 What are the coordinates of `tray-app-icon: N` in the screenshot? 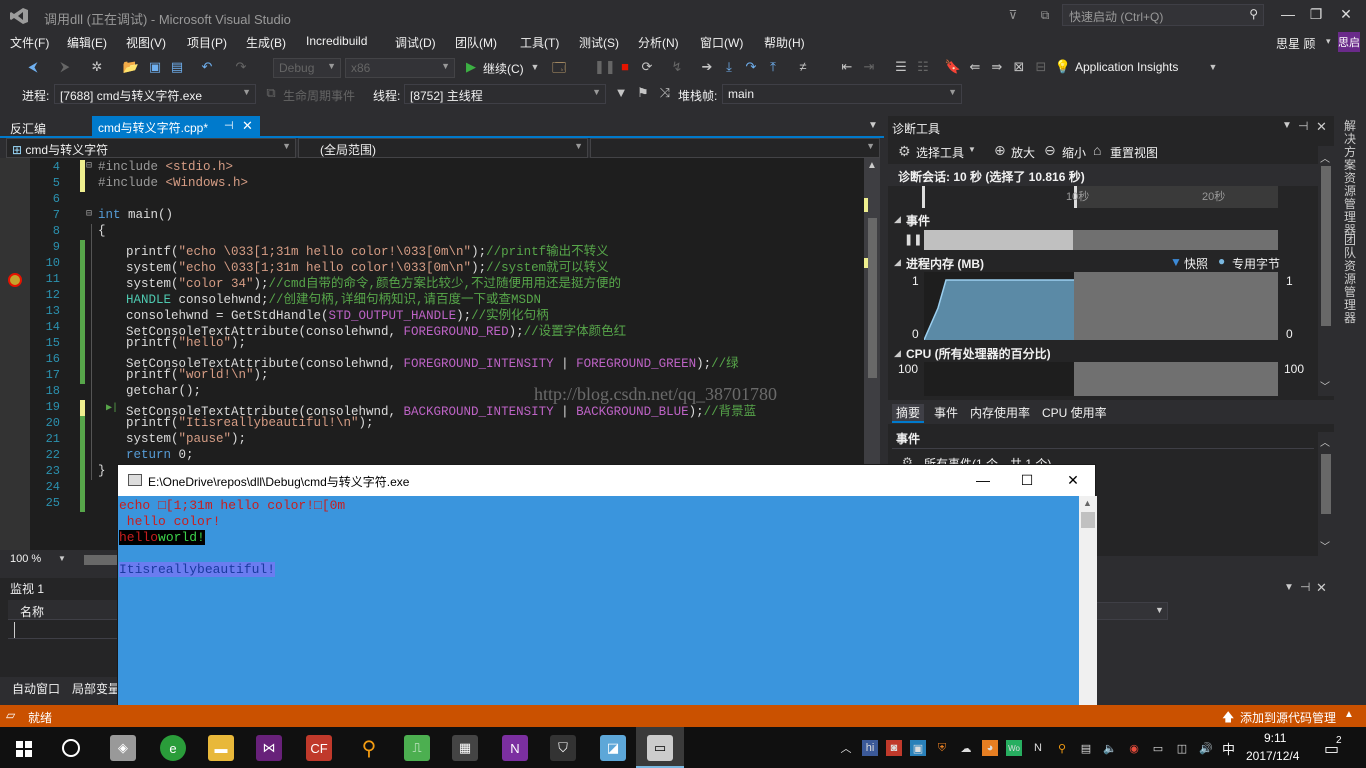 It's located at (1038, 748).